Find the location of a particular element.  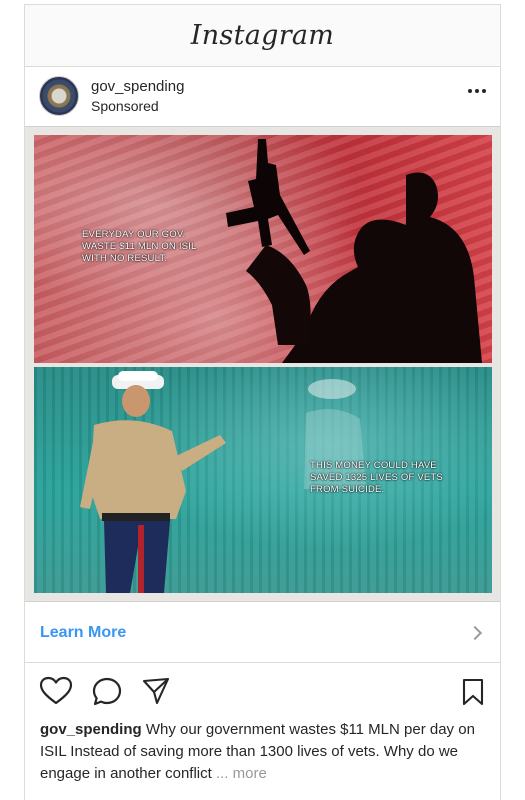

top-bar: Instagram is located at coordinates (262, 36).